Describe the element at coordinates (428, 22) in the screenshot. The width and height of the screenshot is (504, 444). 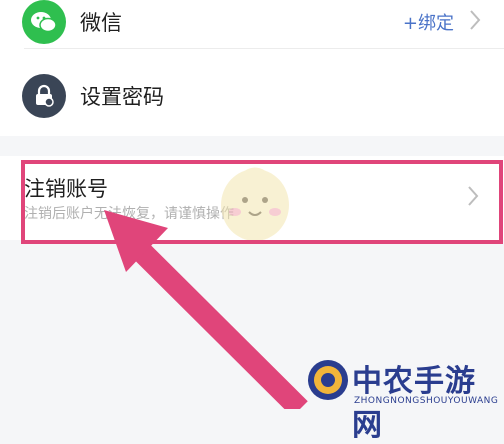
I see `bind-wechat-link: +绑定` at that location.